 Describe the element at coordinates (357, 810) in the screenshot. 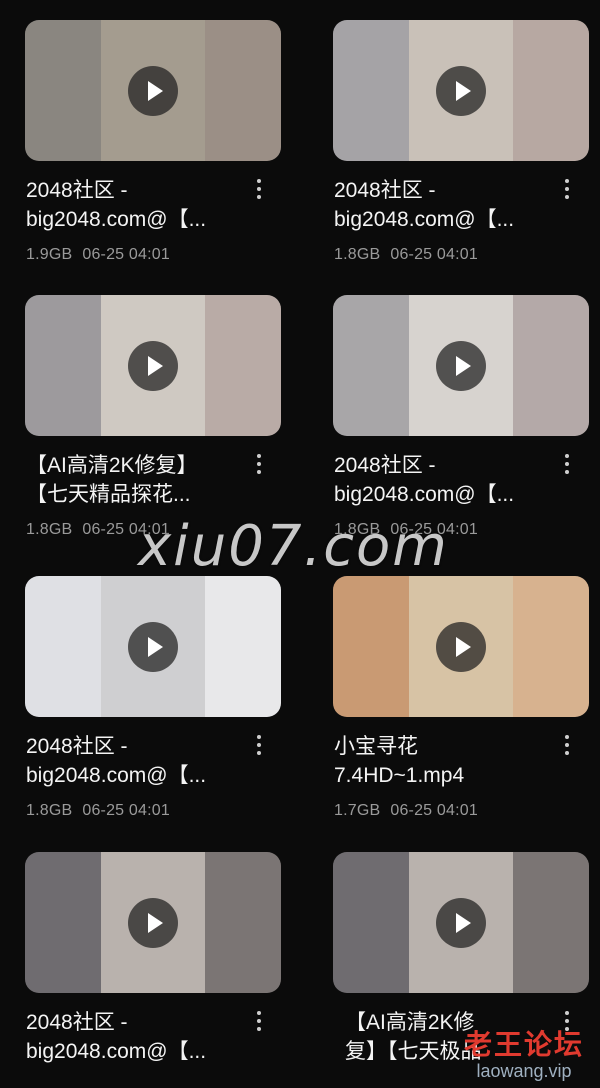

I see `file-size: 1.7GB` at that location.